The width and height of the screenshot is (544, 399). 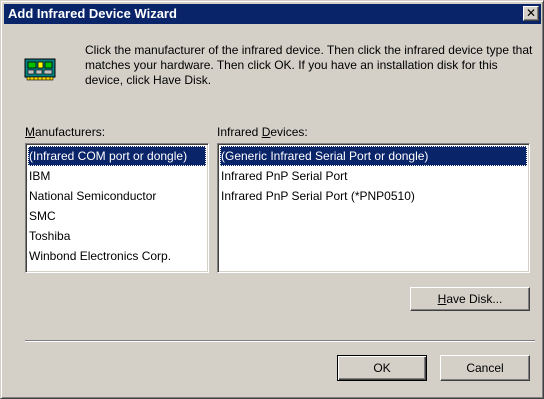 What do you see at coordinates (373, 176) in the screenshot?
I see `device-item: Infrared PnP Serial Port` at bounding box center [373, 176].